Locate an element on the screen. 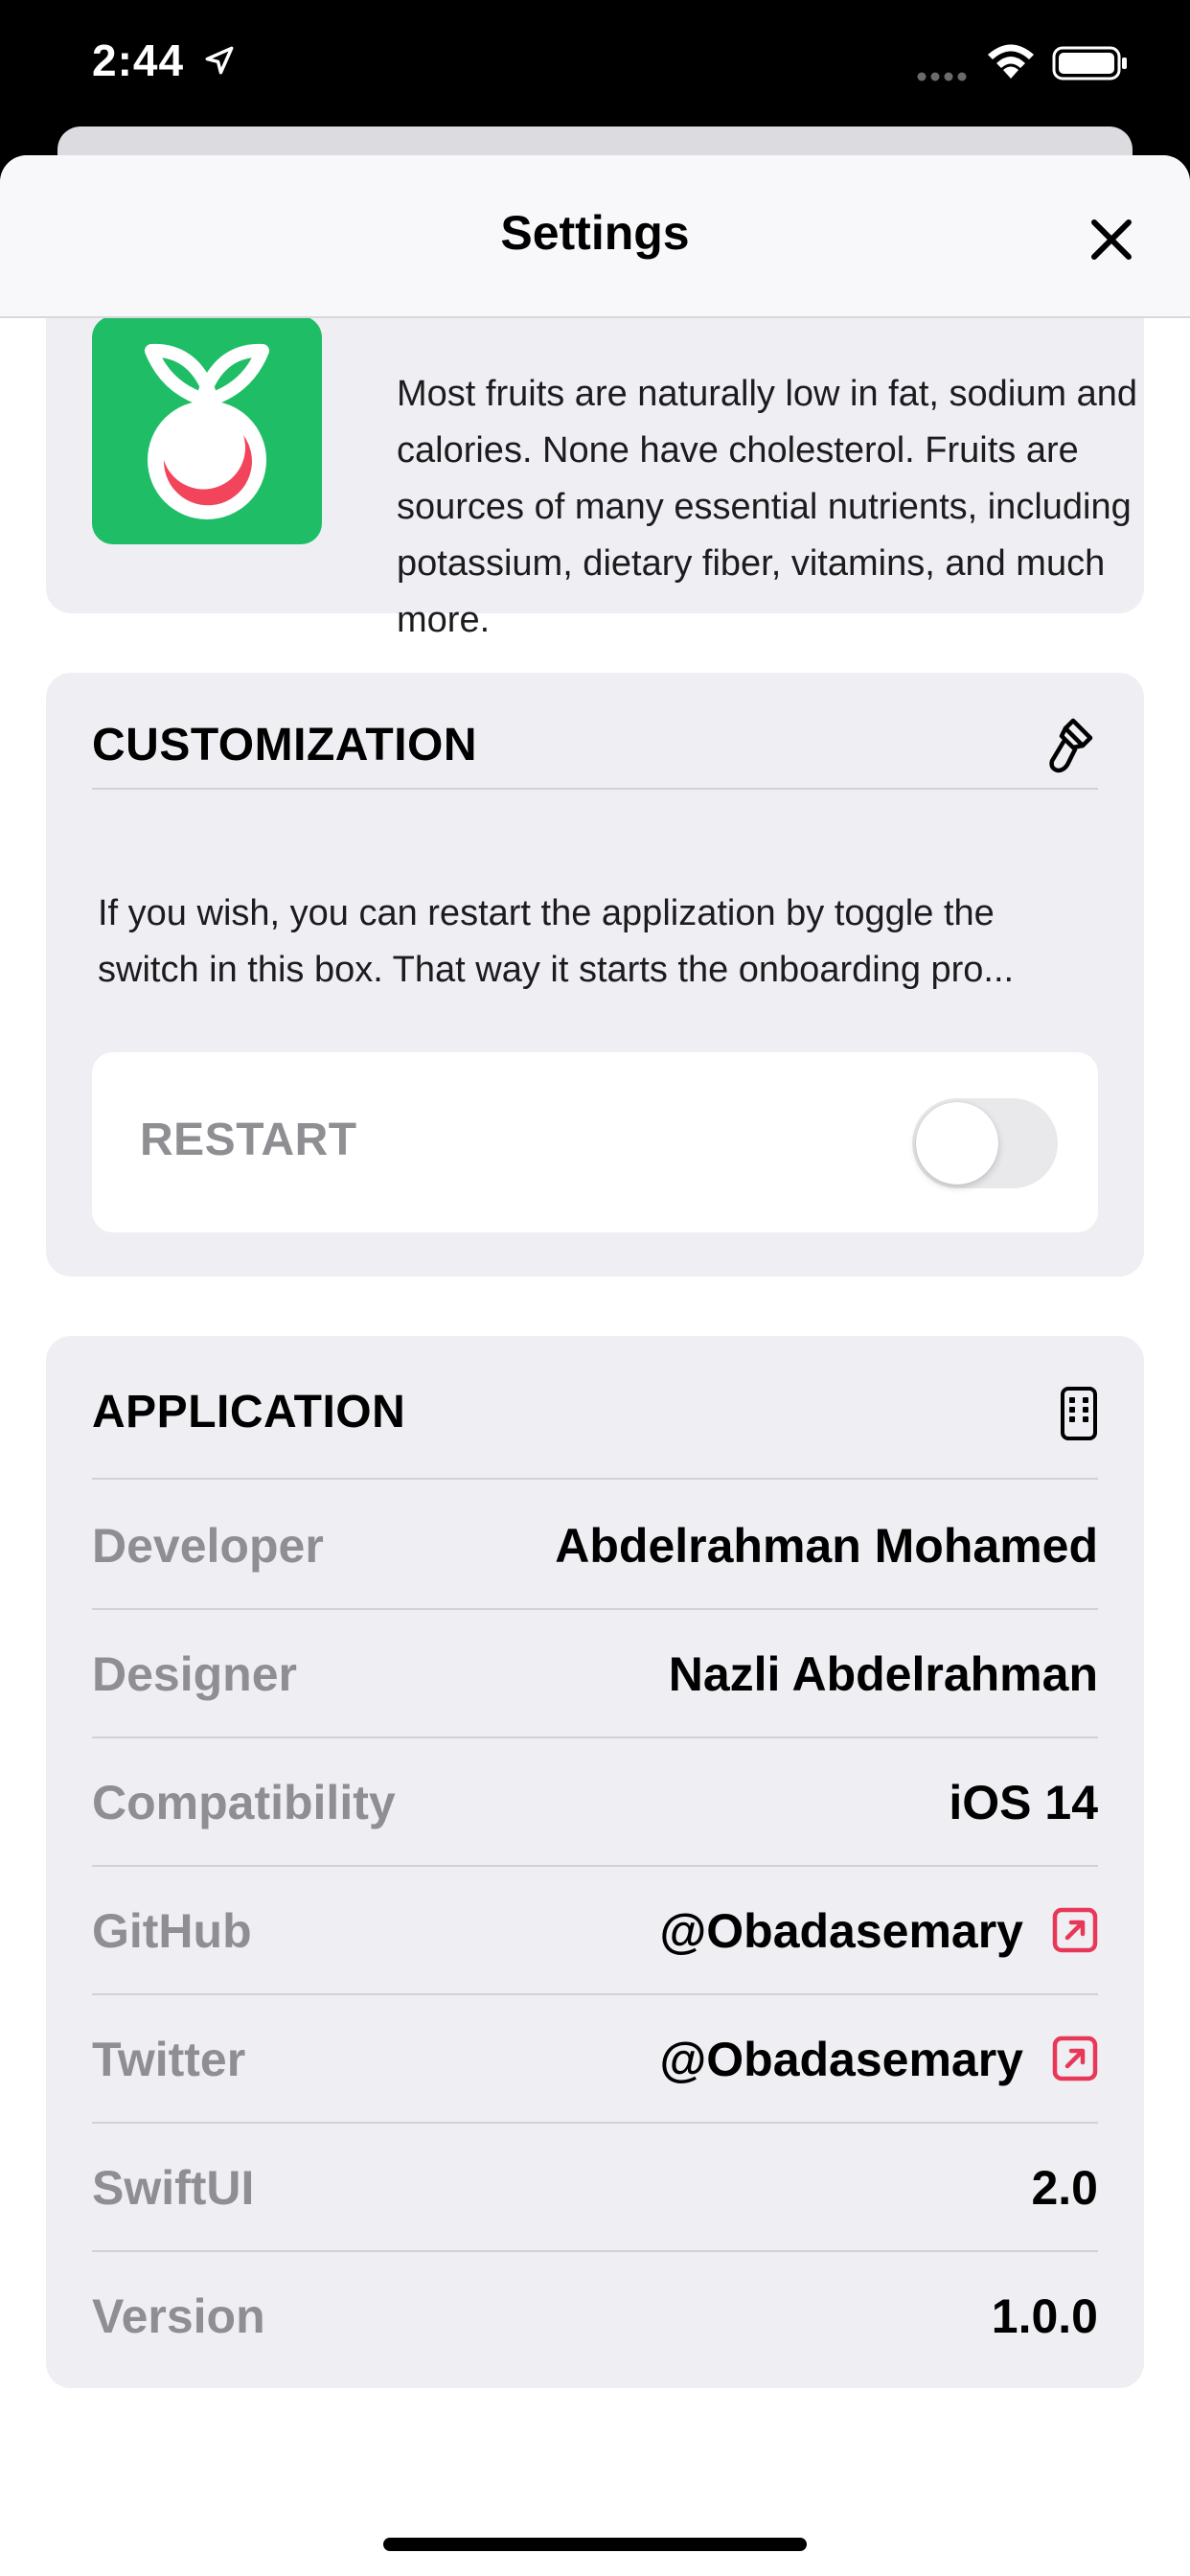  application-header: APPLICATION is located at coordinates (595, 1421).